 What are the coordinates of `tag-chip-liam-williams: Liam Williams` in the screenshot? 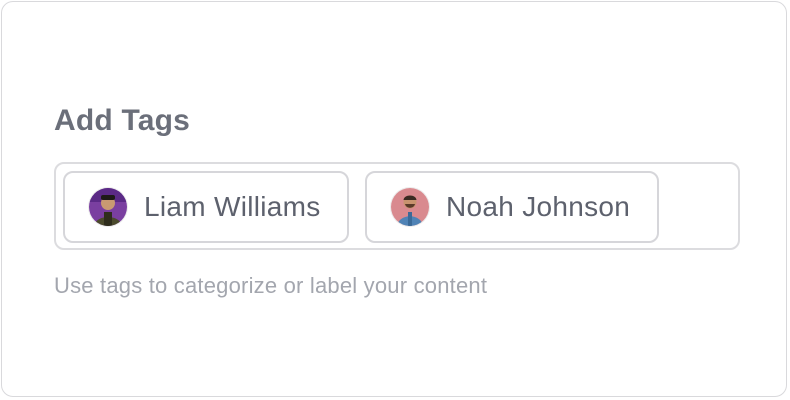 It's located at (206, 207).